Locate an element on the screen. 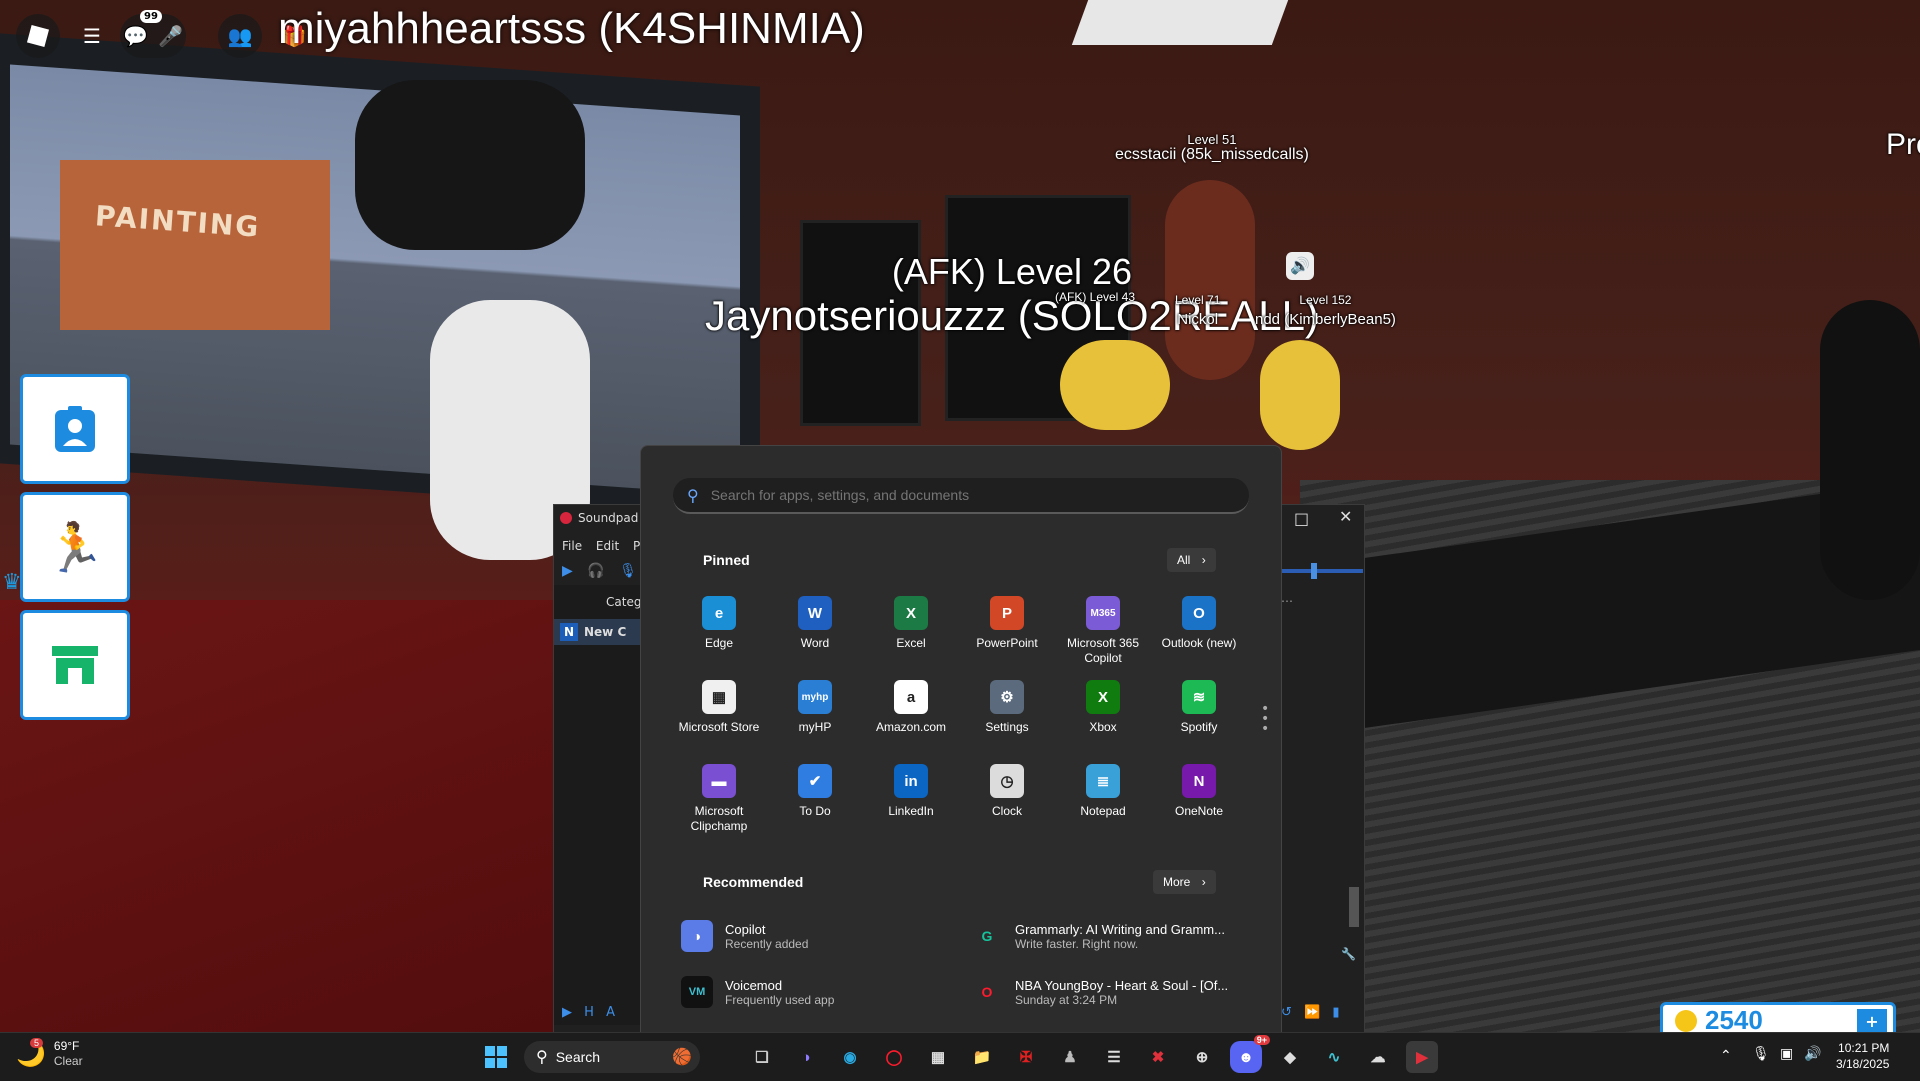  pinned-app: in LinkedIn is located at coordinates (911, 791).